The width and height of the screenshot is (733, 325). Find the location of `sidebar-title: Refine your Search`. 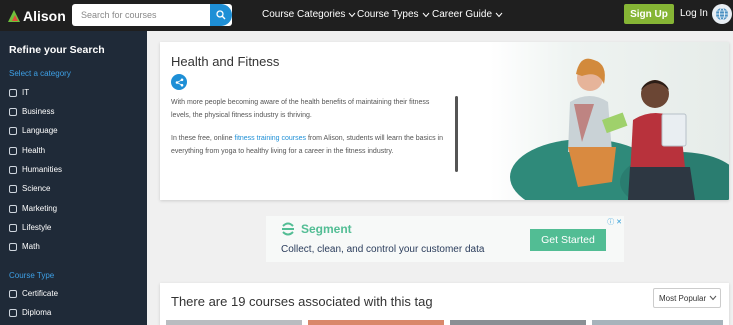

sidebar-title: Refine your Search is located at coordinates (57, 50).